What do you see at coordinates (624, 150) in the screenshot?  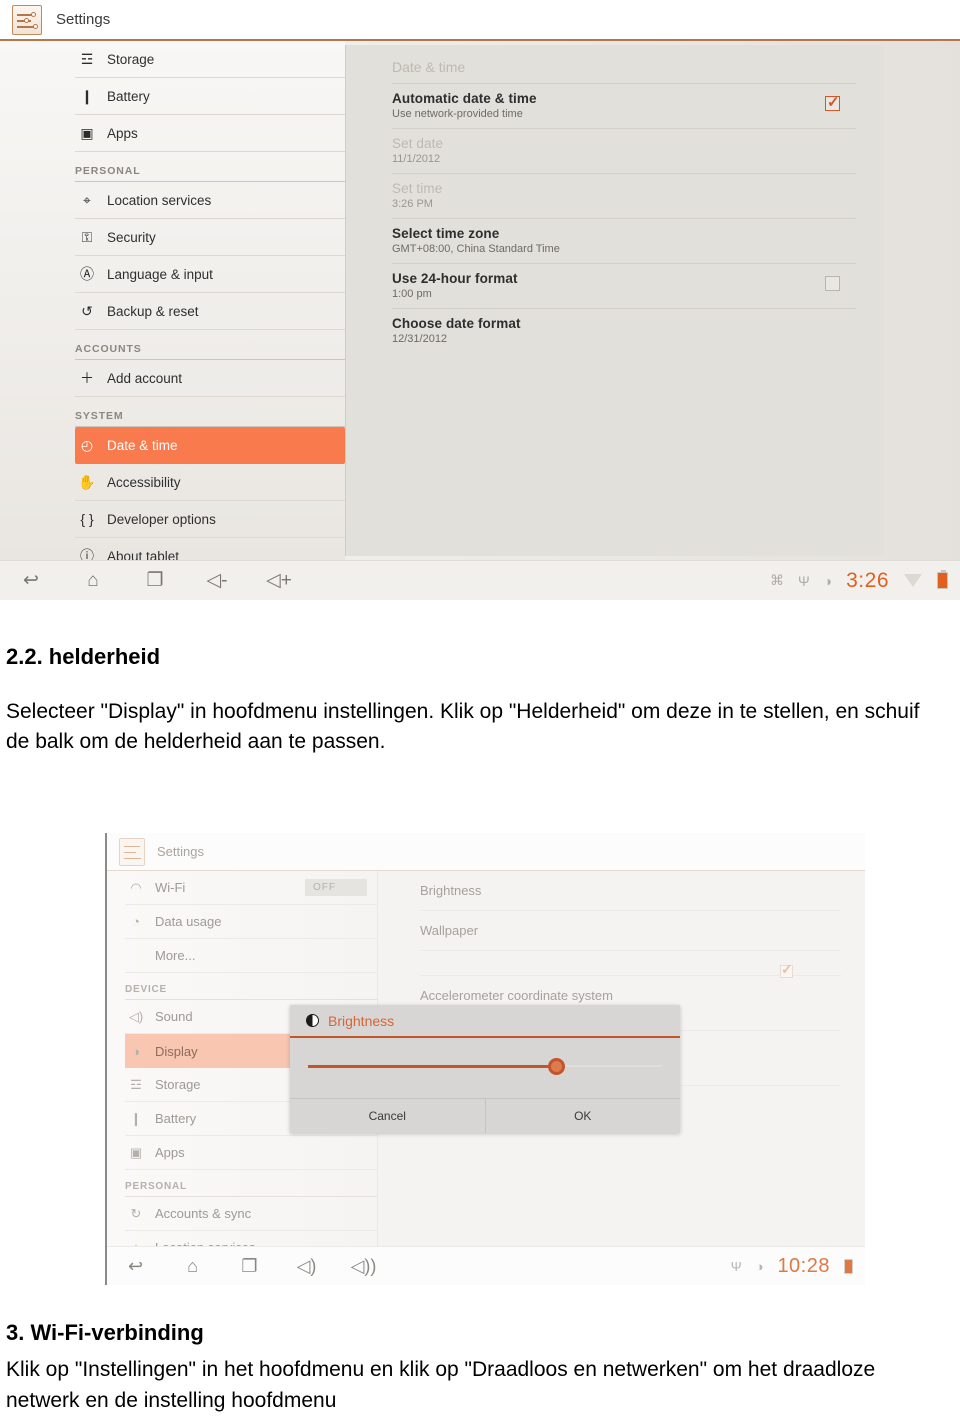 I see `settings-row: Set date 11/1/2012` at bounding box center [624, 150].